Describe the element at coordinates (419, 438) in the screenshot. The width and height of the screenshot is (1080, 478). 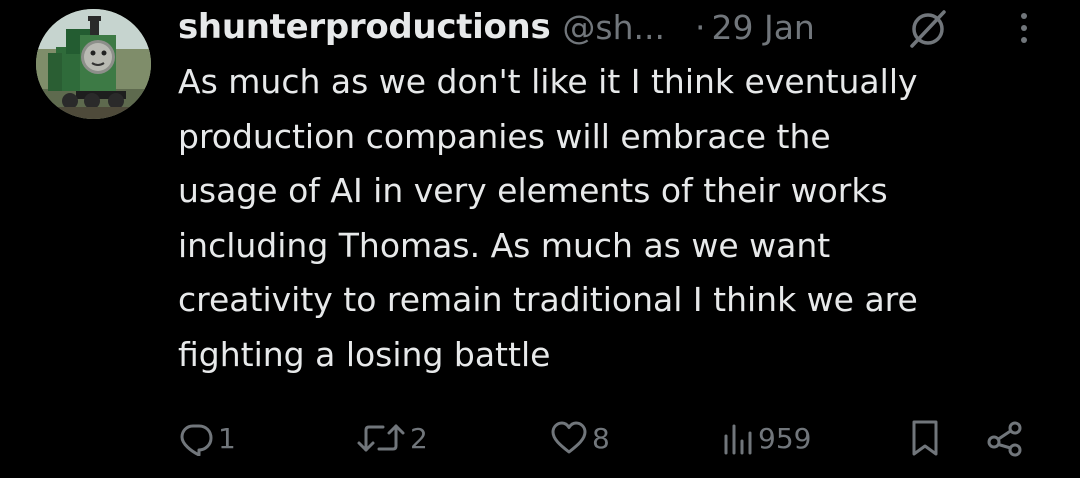
I see `repost-count: 2` at that location.